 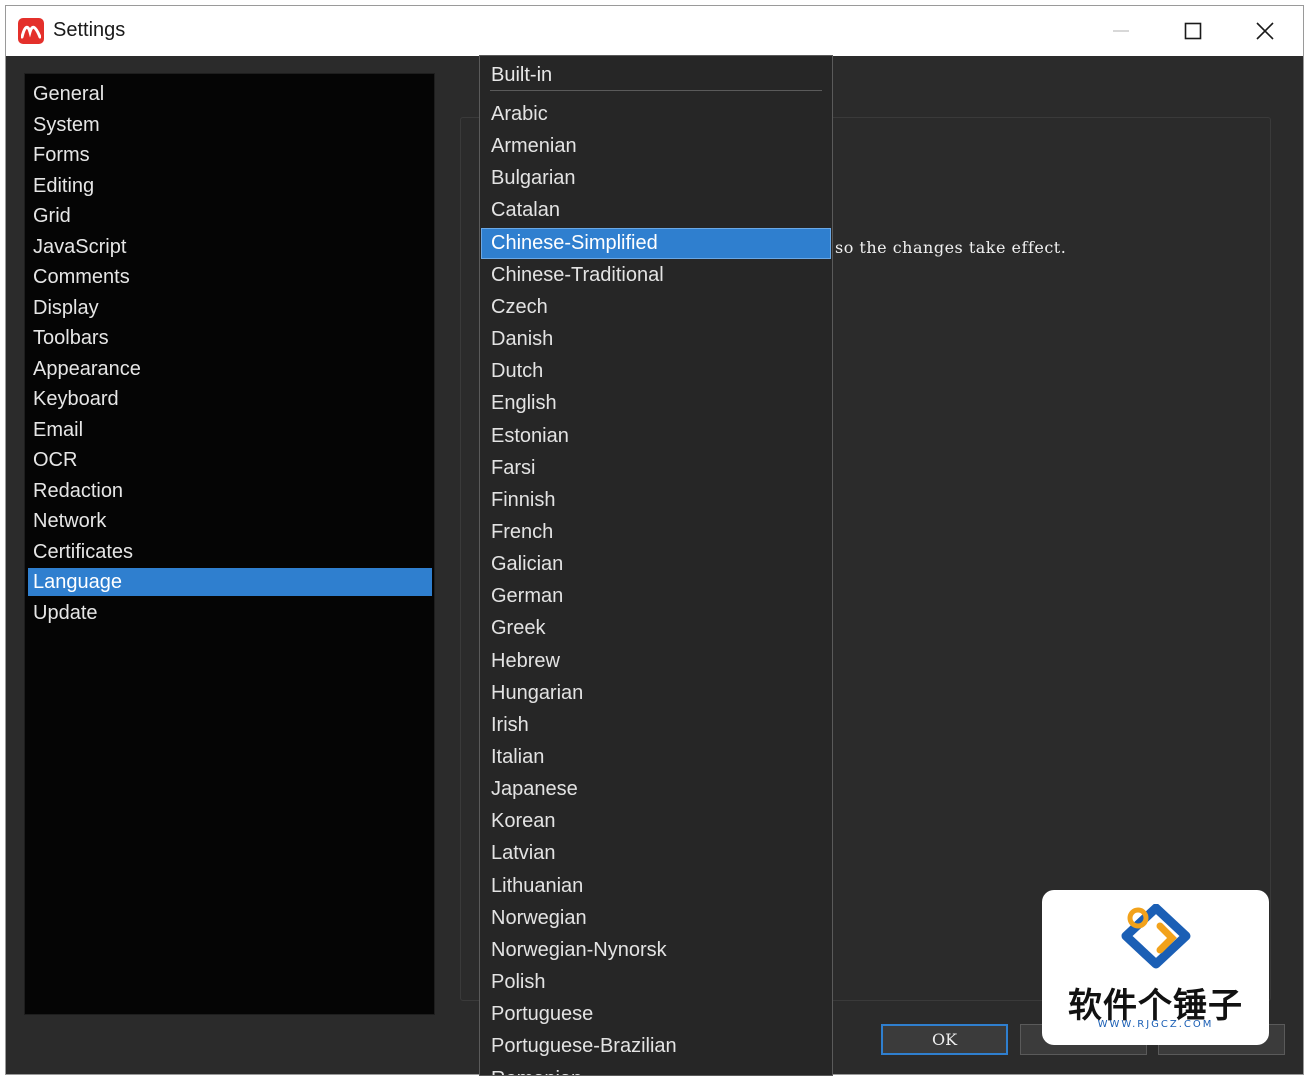 What do you see at coordinates (230, 460) in the screenshot?
I see `nav-item-ocr: OCR` at bounding box center [230, 460].